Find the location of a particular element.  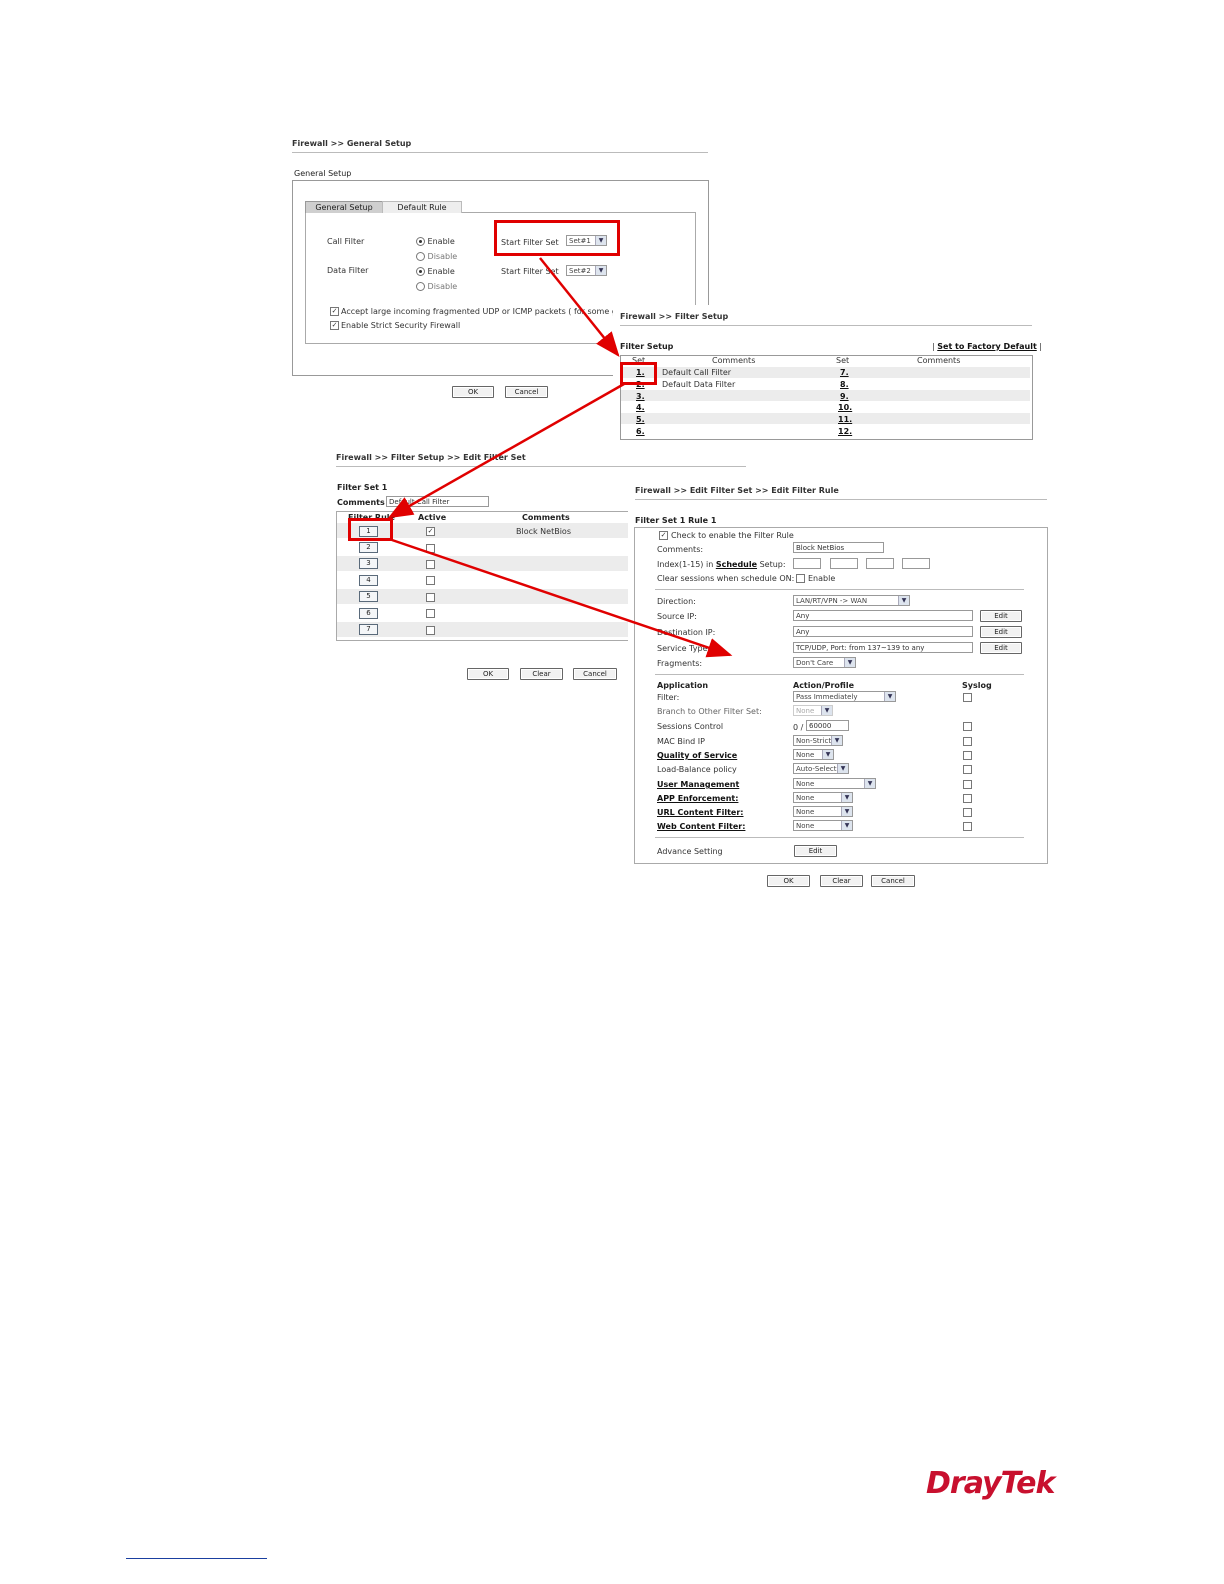

arrow-to-filter-setup is located at coordinates (579, 307).